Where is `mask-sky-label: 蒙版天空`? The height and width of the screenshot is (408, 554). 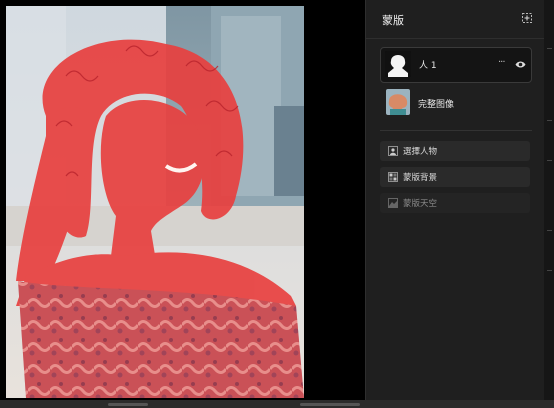 mask-sky-label: 蒙版天空 is located at coordinates (420, 204).